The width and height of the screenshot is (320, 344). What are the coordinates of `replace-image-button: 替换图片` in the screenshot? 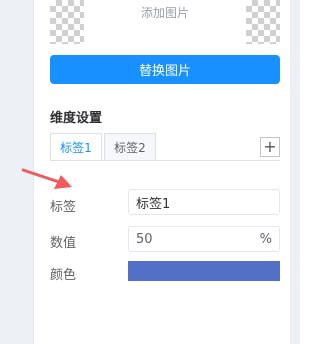 It's located at (165, 69).